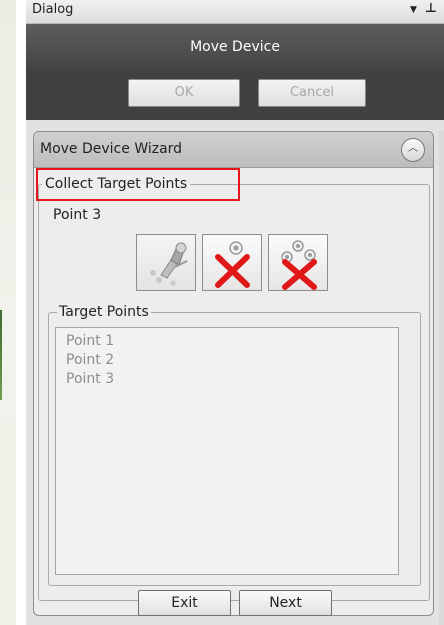 This screenshot has height=625, width=444. What do you see at coordinates (138, 184) in the screenshot?
I see `highlight-box` at bounding box center [138, 184].